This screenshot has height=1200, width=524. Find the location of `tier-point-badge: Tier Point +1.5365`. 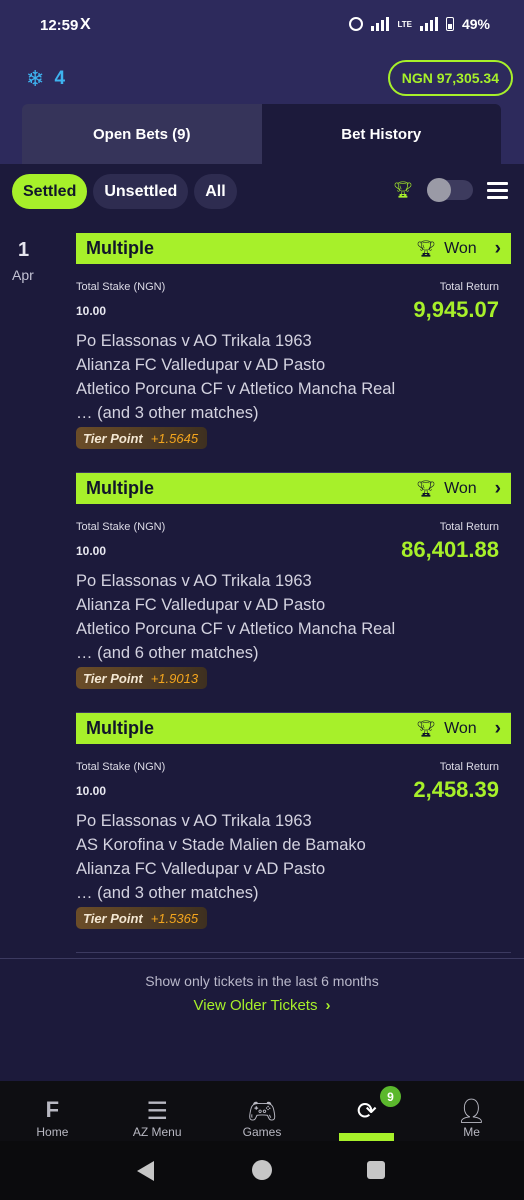

tier-point-badge: Tier Point +1.5365 is located at coordinates (141, 918).